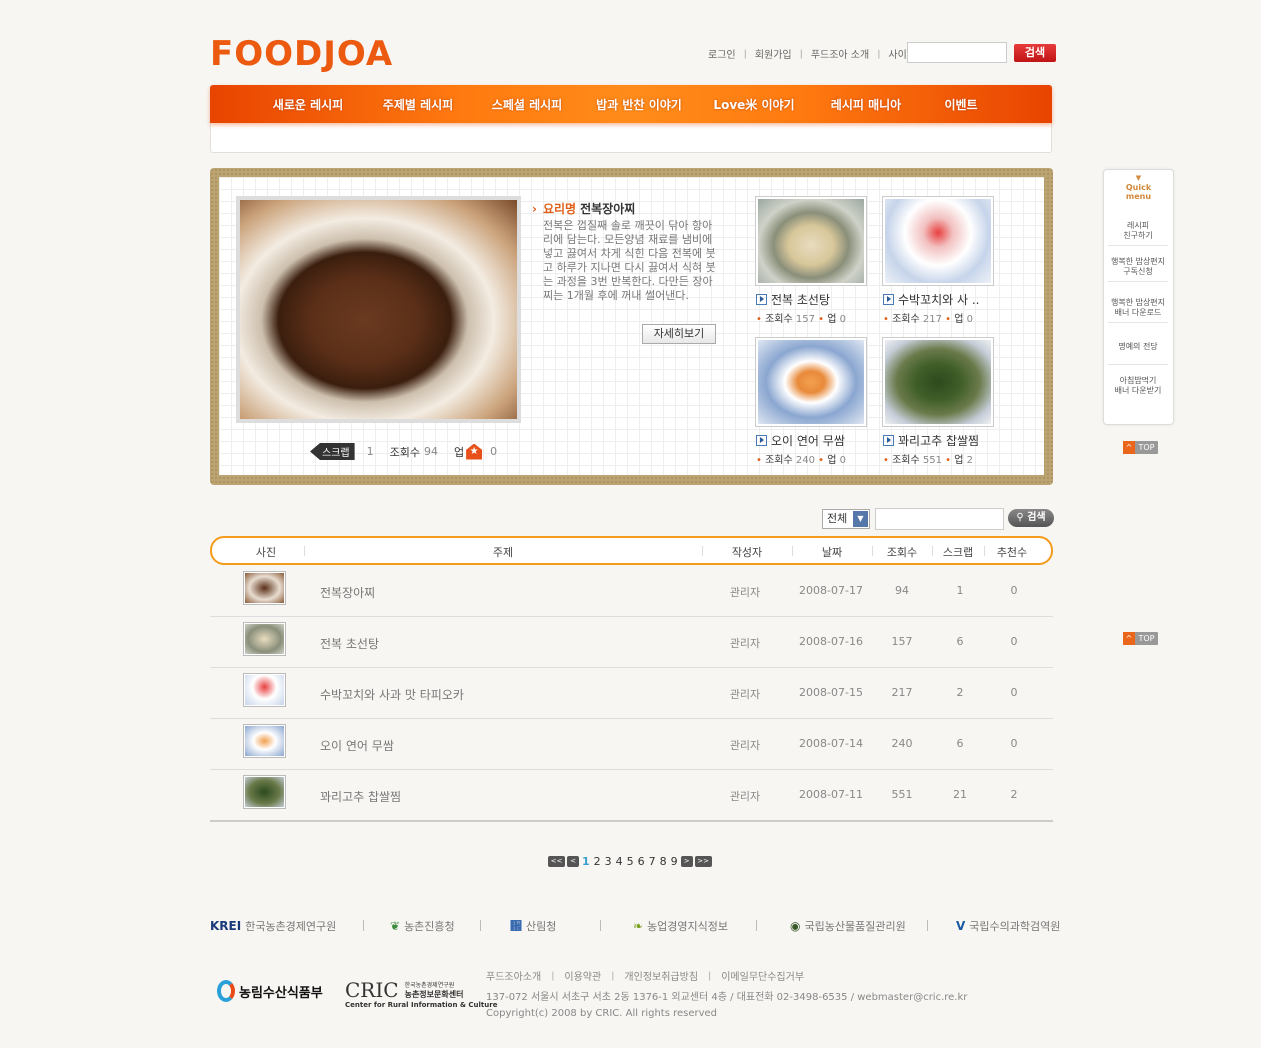  Describe the element at coordinates (586, 861) in the screenshot. I see `page-link: 1` at that location.